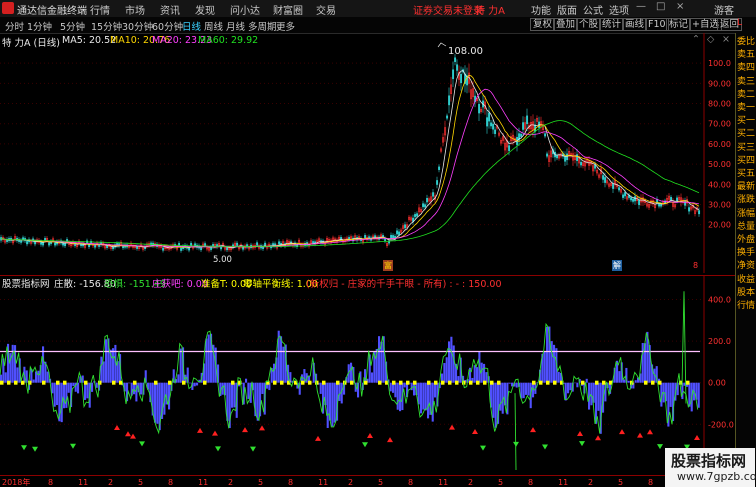 The height and width of the screenshot is (487, 756). I want to click on period-more: 更多, so click(285, 26).